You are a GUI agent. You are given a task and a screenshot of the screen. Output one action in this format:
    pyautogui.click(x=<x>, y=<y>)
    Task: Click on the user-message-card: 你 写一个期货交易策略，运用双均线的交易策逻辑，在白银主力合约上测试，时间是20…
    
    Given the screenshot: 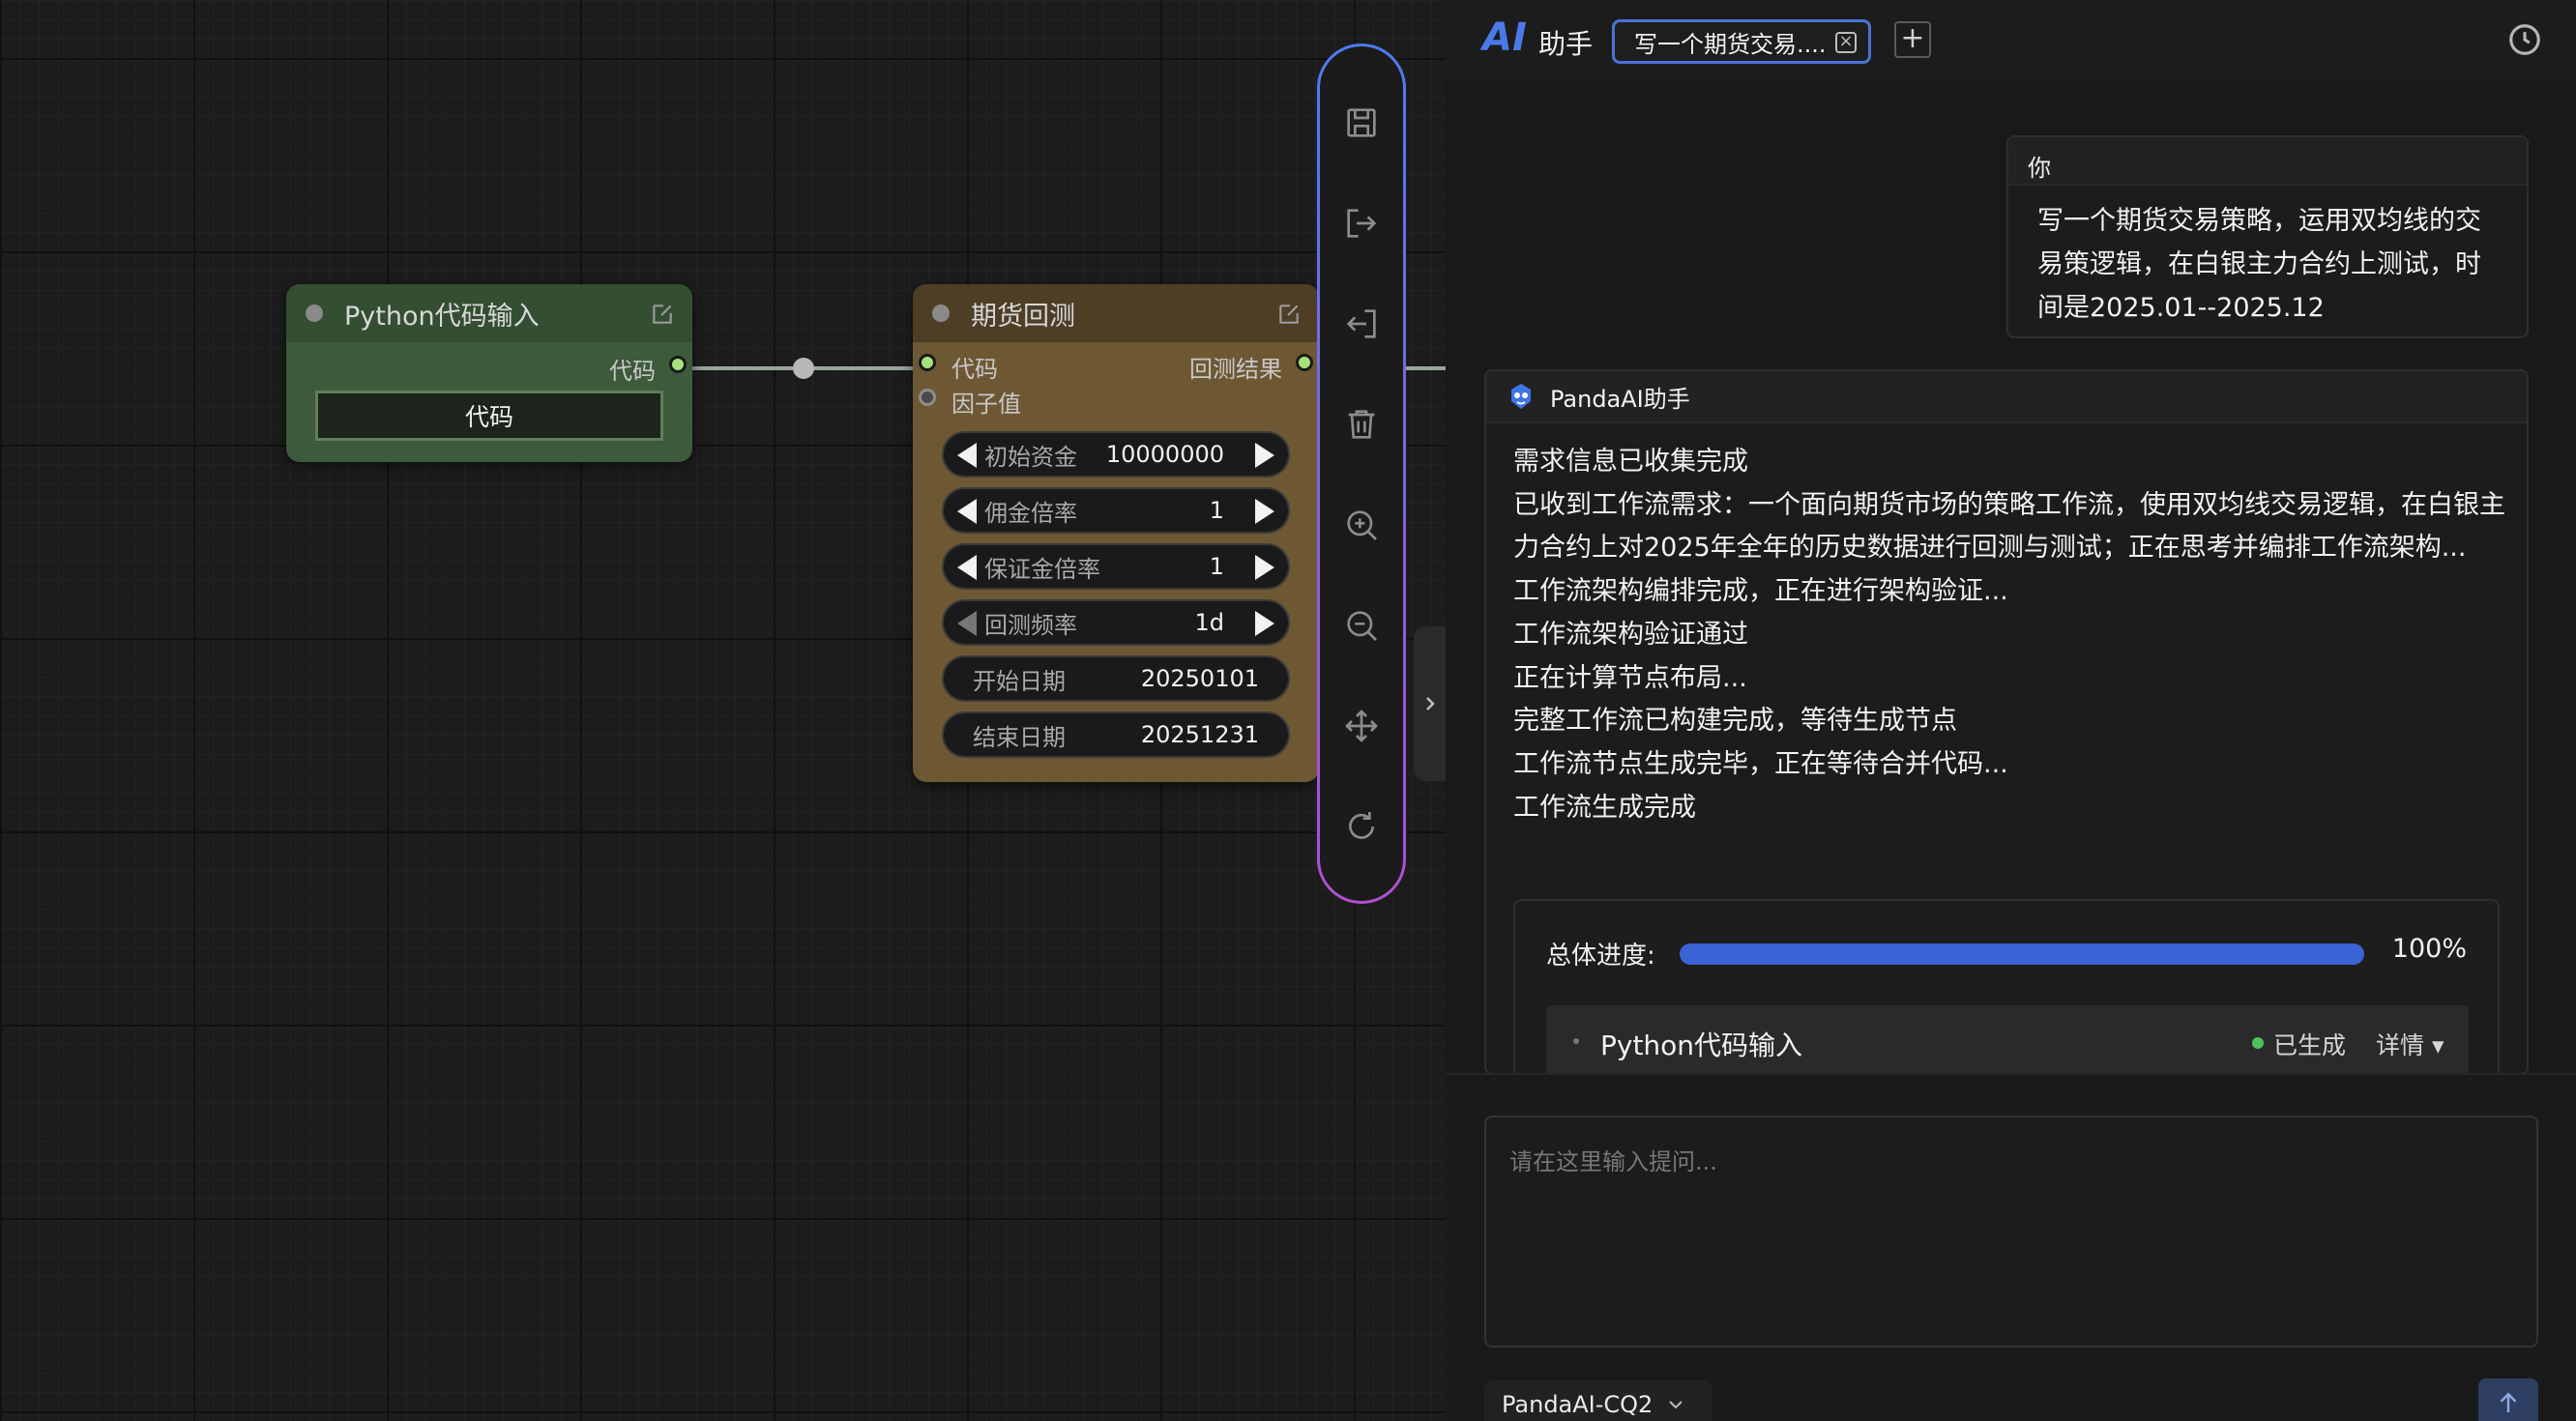 What is the action you would take?
    pyautogui.click(x=2267, y=236)
    